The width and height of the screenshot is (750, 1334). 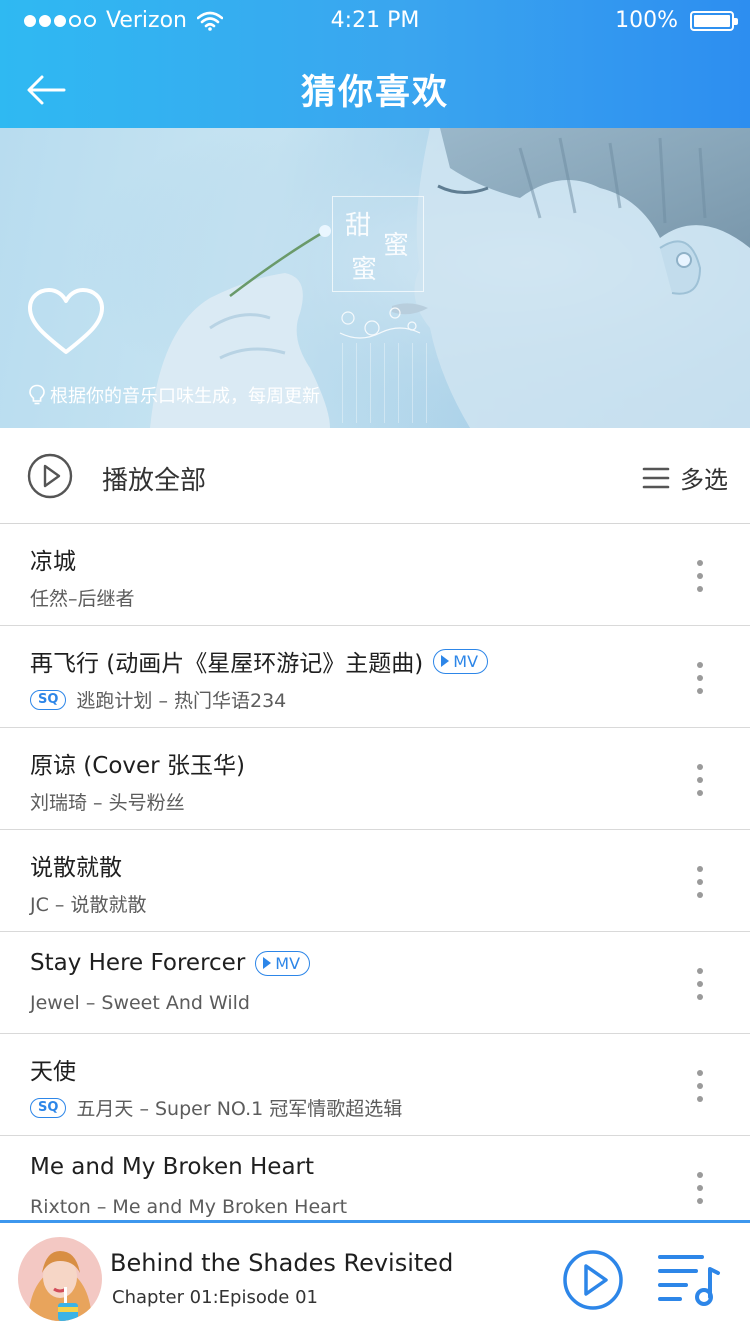 What do you see at coordinates (53, 562) in the screenshot?
I see `song-title: 凉城` at bounding box center [53, 562].